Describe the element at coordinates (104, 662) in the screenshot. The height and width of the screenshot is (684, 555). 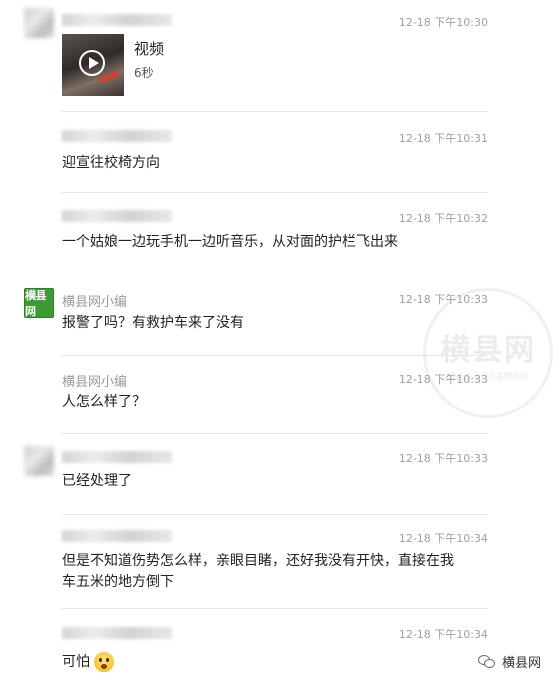
I see `fearful-face-icon` at that location.